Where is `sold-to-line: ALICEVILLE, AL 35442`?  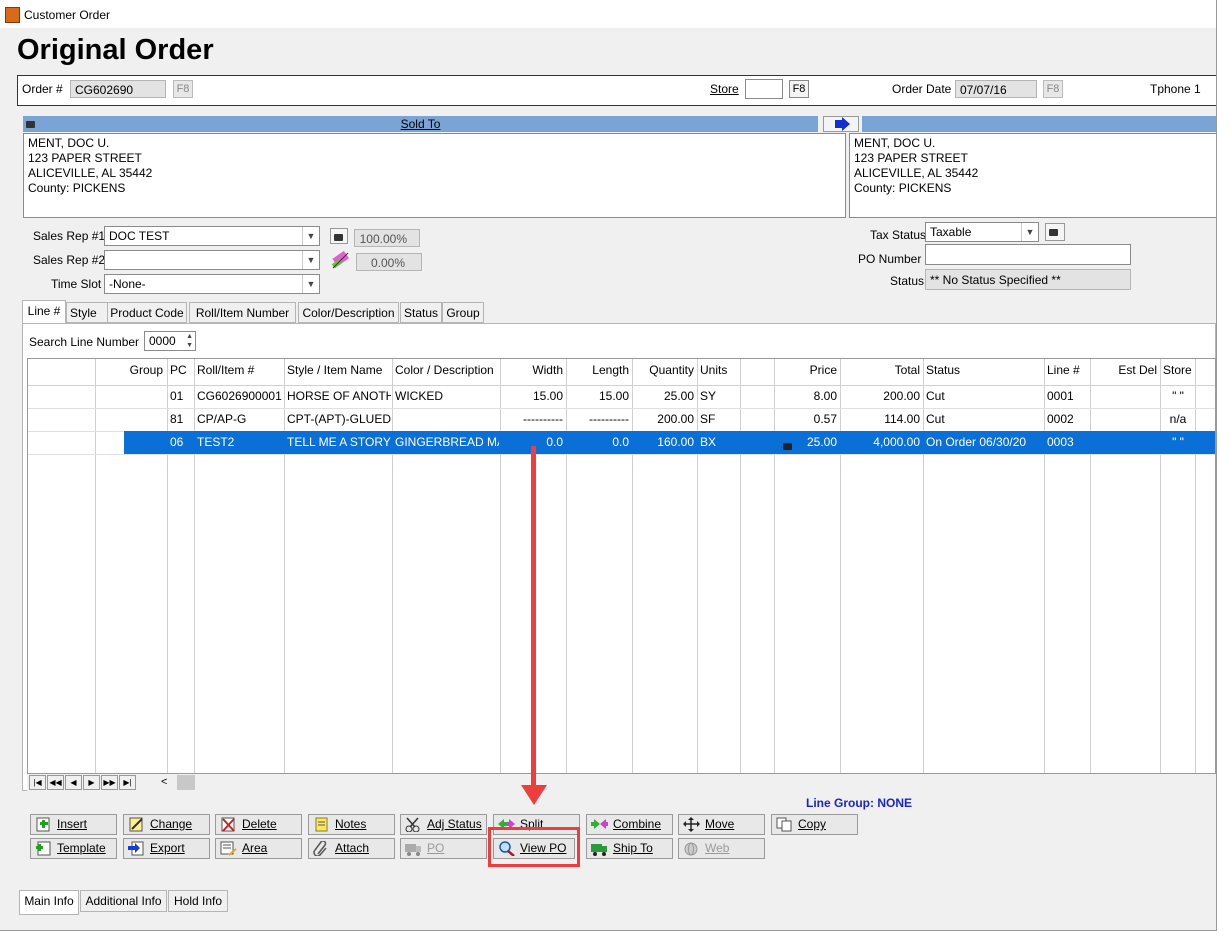 sold-to-line: ALICEVILLE, AL 35442 is located at coordinates (90, 173).